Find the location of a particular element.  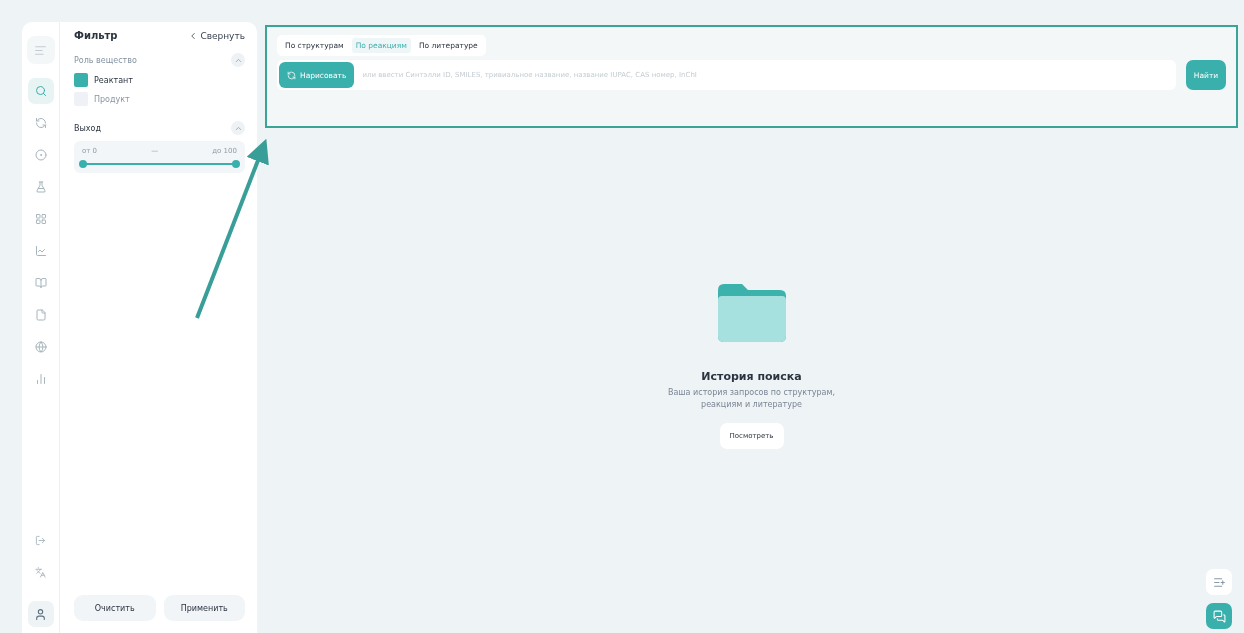

chat-icon is located at coordinates (1219, 616).